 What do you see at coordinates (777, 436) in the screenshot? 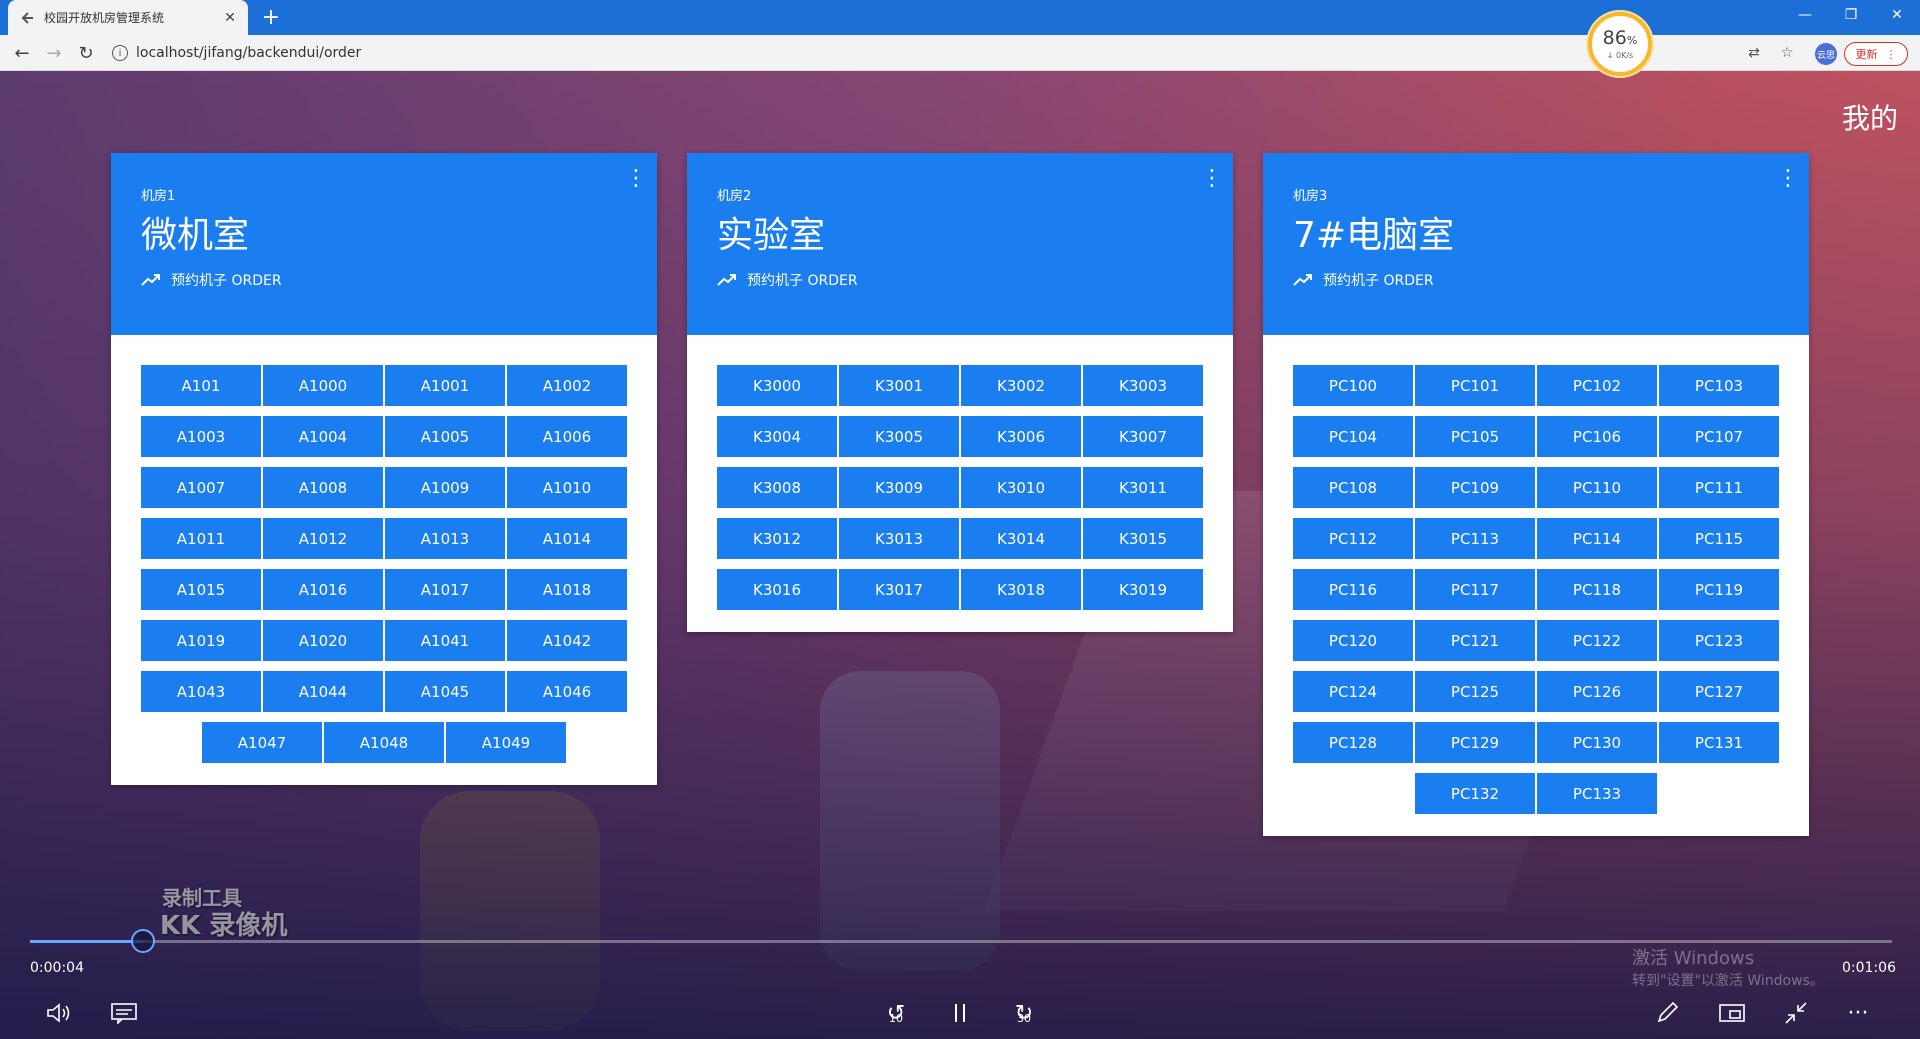
I see `machine-button: K3004` at bounding box center [777, 436].